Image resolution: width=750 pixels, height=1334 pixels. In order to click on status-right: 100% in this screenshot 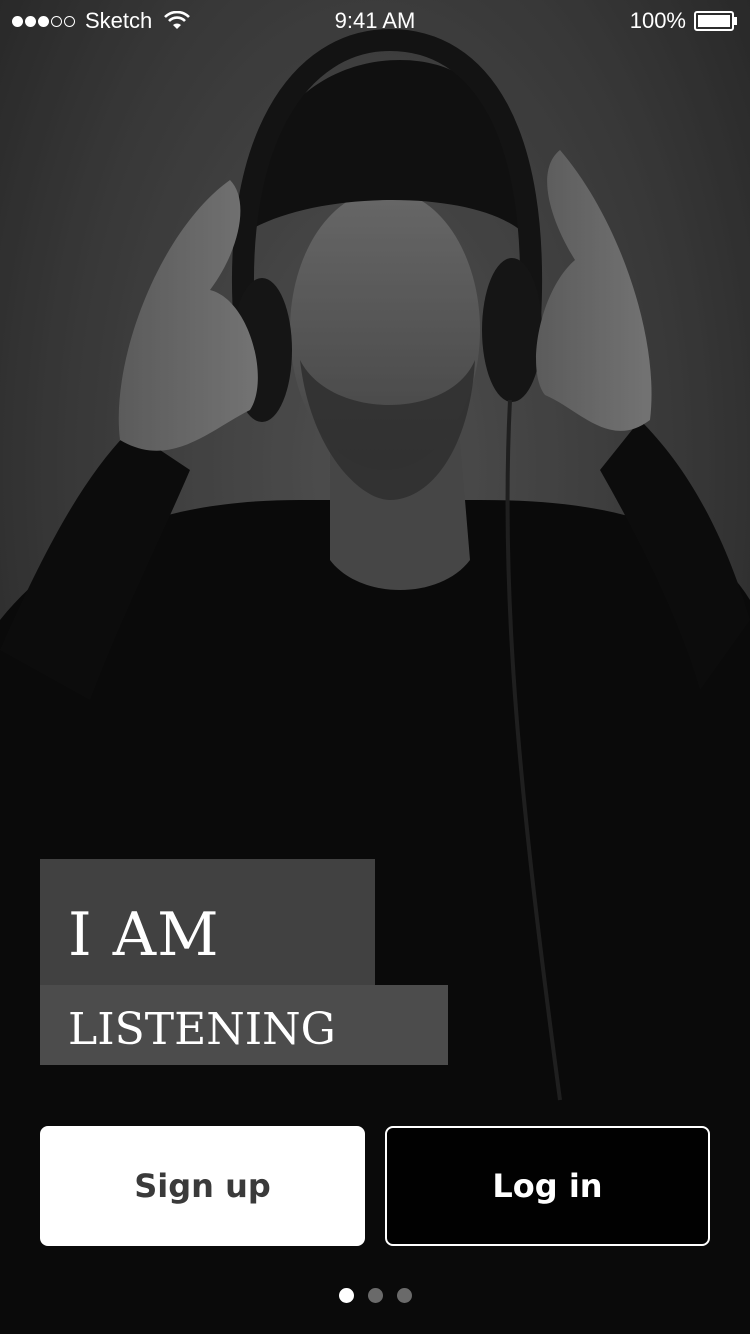, I will do `click(684, 21)`.